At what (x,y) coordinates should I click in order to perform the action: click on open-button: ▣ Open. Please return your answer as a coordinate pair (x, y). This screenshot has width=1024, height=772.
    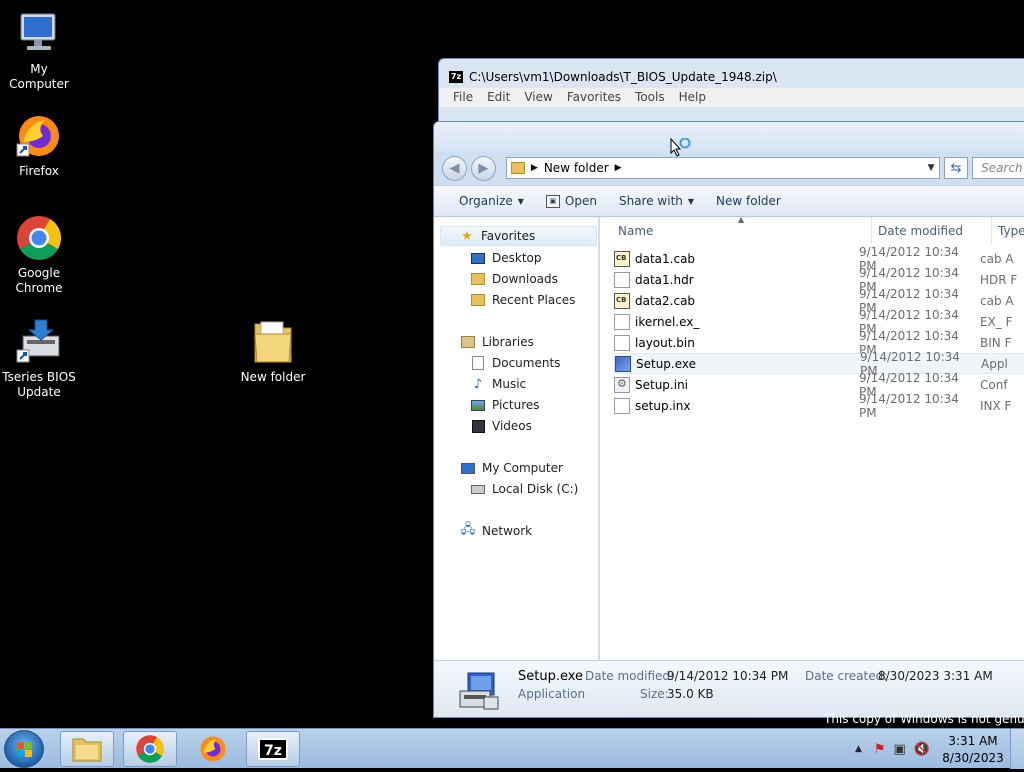
    Looking at the image, I should click on (571, 201).